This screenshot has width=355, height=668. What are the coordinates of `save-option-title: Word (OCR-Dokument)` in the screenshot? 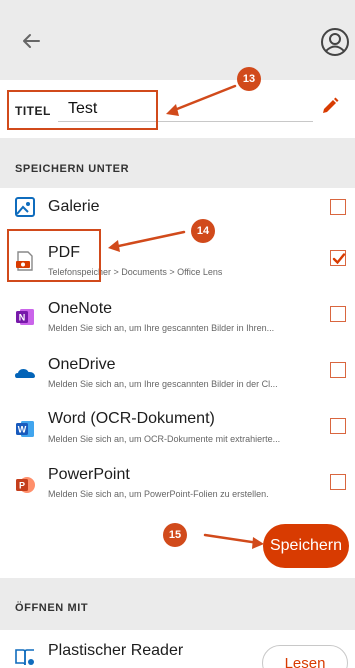 It's located at (131, 418).